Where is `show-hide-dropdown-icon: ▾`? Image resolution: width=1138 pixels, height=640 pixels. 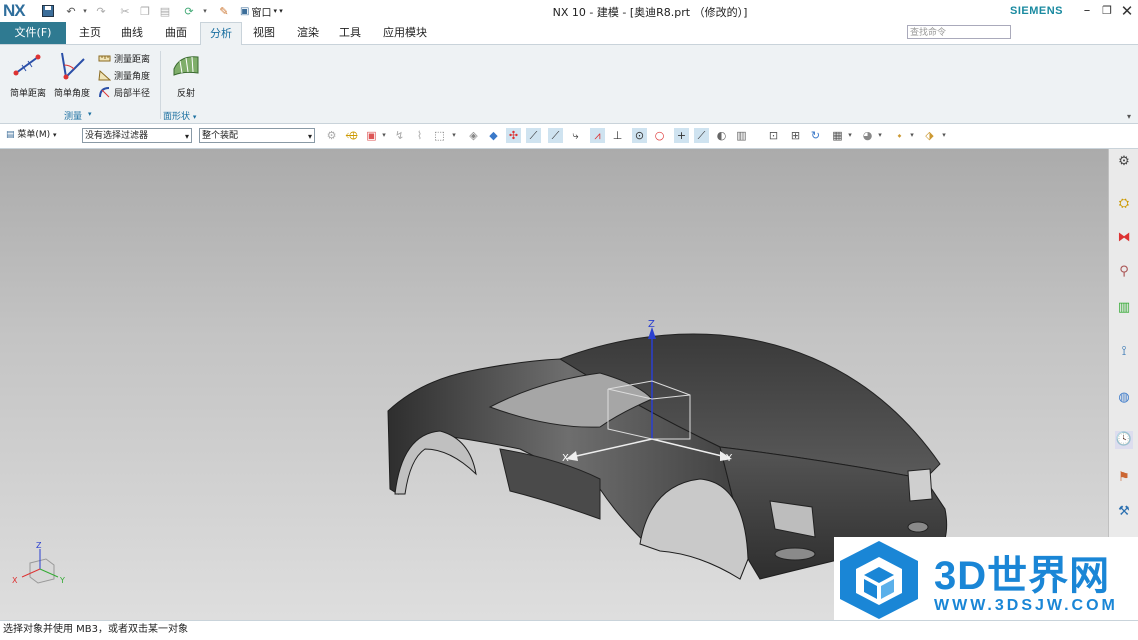
show-hide-dropdown-icon: ▾ is located at coordinates (944, 135).